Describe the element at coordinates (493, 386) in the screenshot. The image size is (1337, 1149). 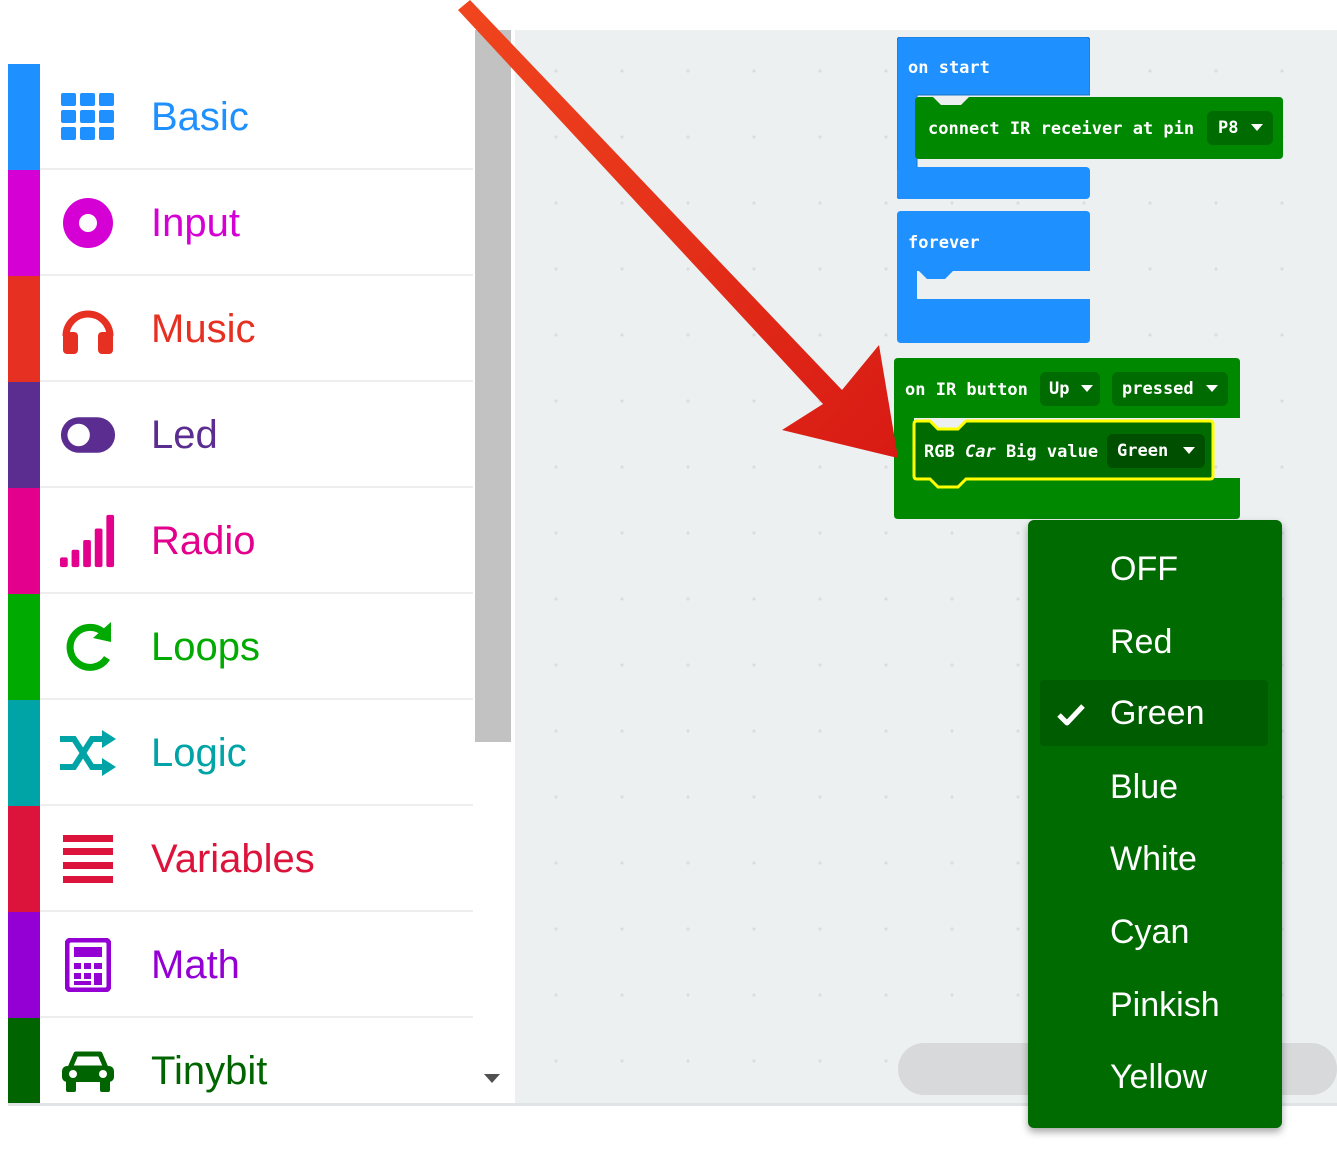
I see `toolbox-scrollbar-thumb` at that location.